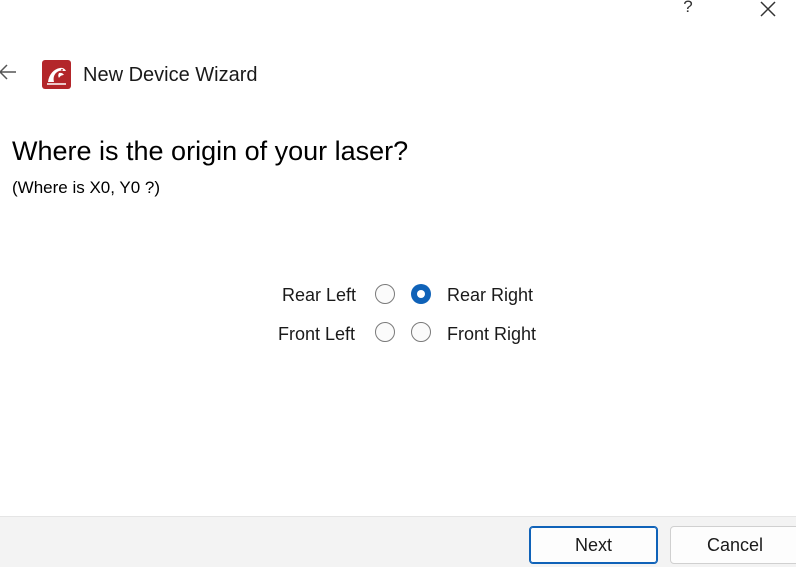 This screenshot has width=796, height=567. What do you see at coordinates (86, 187) in the screenshot?
I see `page-subquestion: (Where is X0, Y0 ?)` at bounding box center [86, 187].